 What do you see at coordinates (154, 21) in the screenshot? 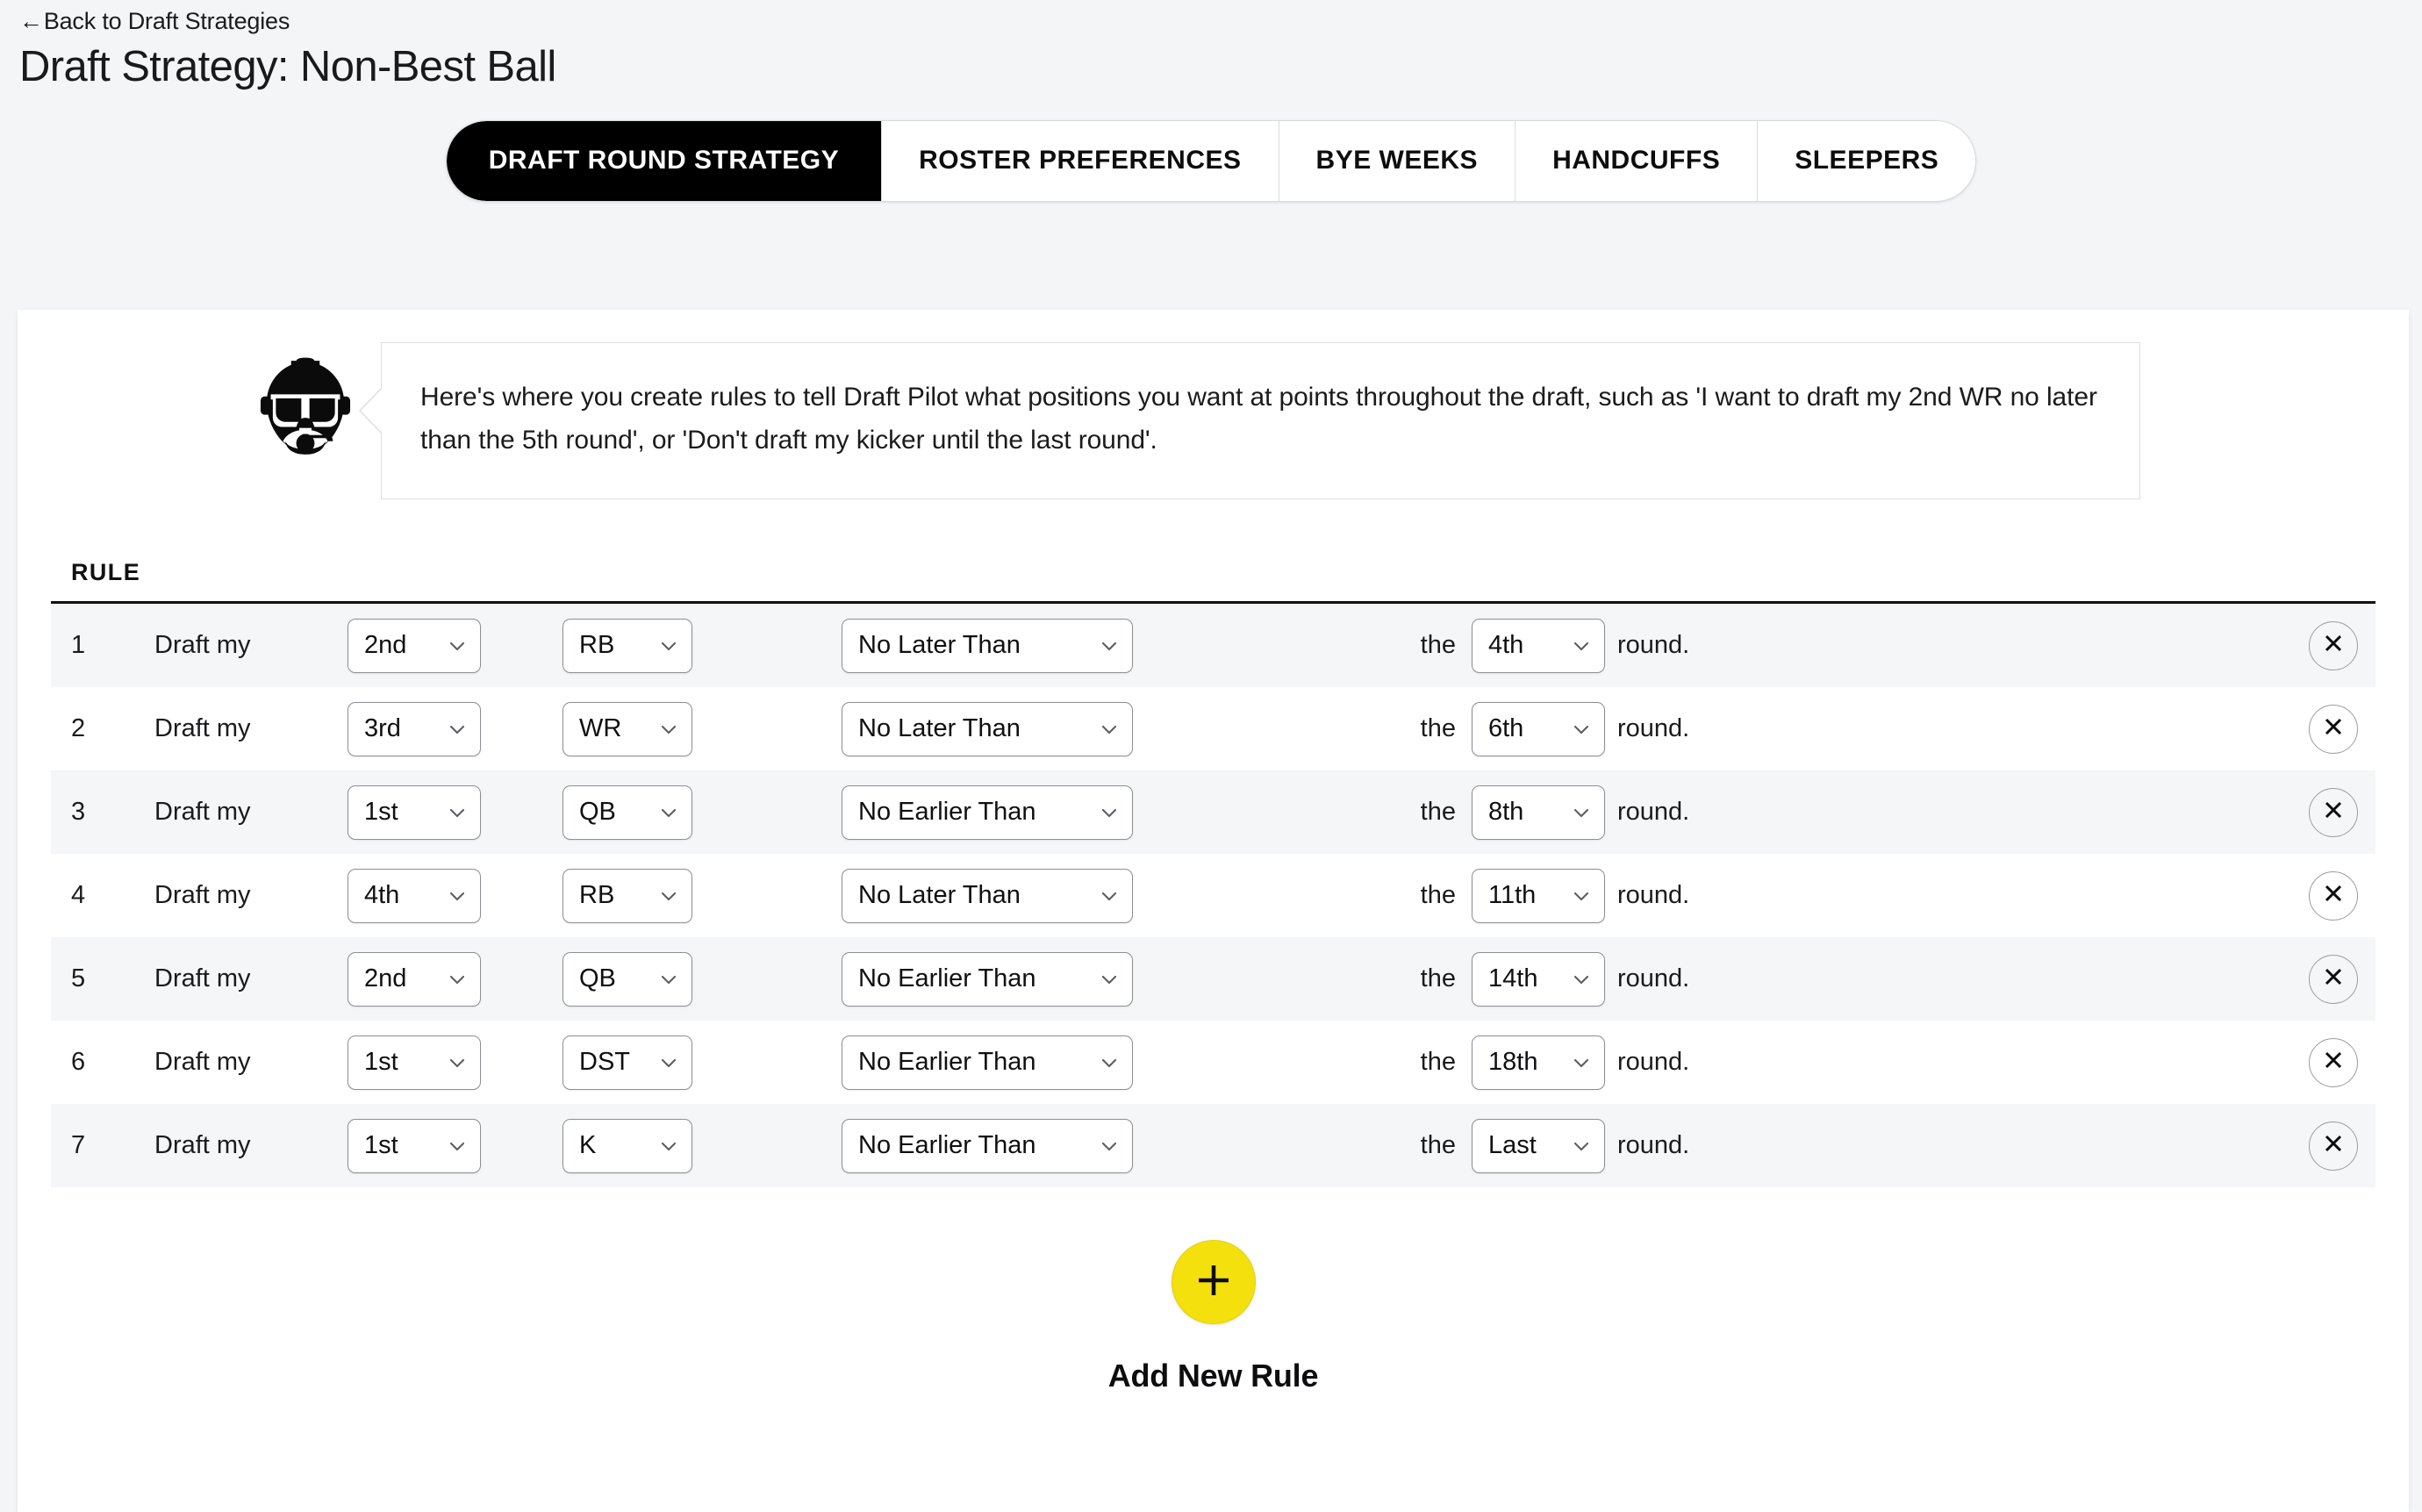
I see `back-to-draft-strategies-link: ←Back to Draft Strategies` at bounding box center [154, 21].